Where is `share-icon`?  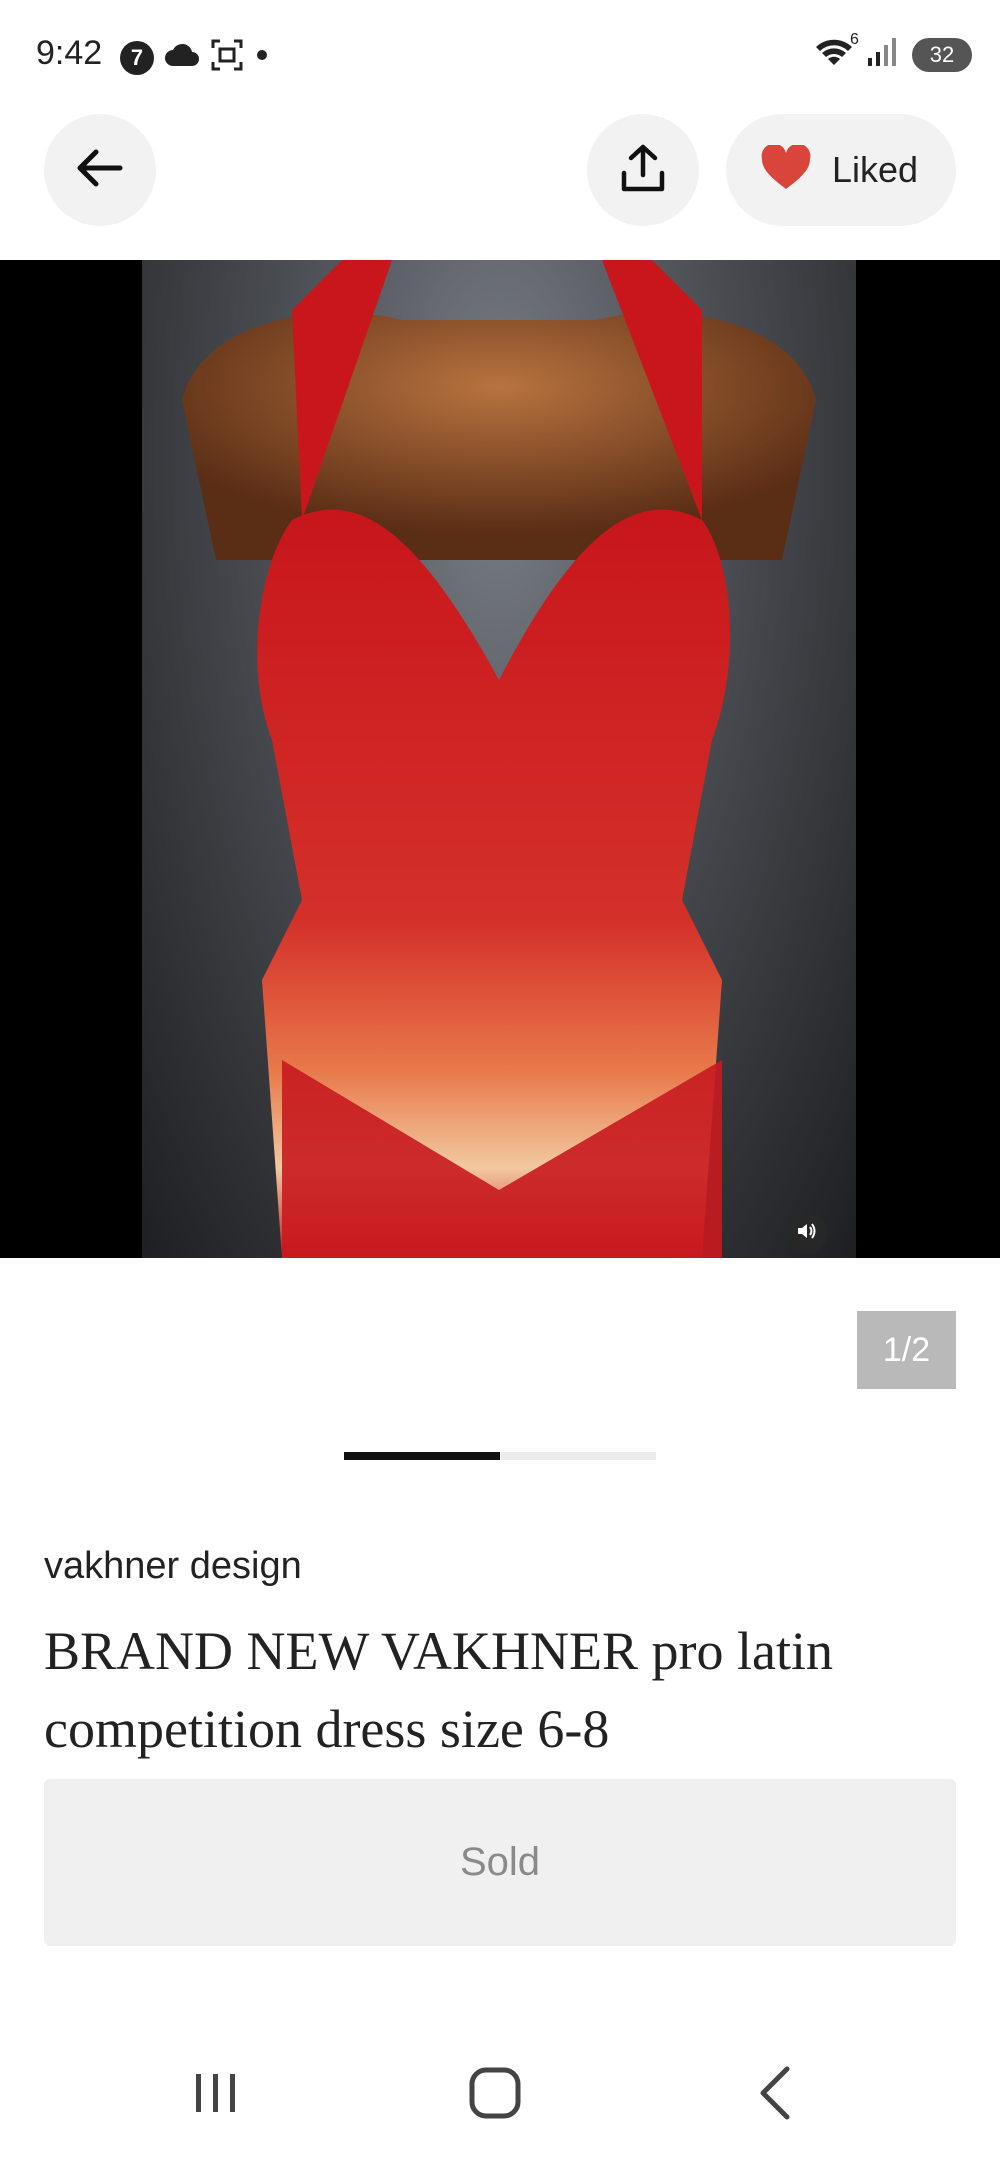
share-icon is located at coordinates (643, 170).